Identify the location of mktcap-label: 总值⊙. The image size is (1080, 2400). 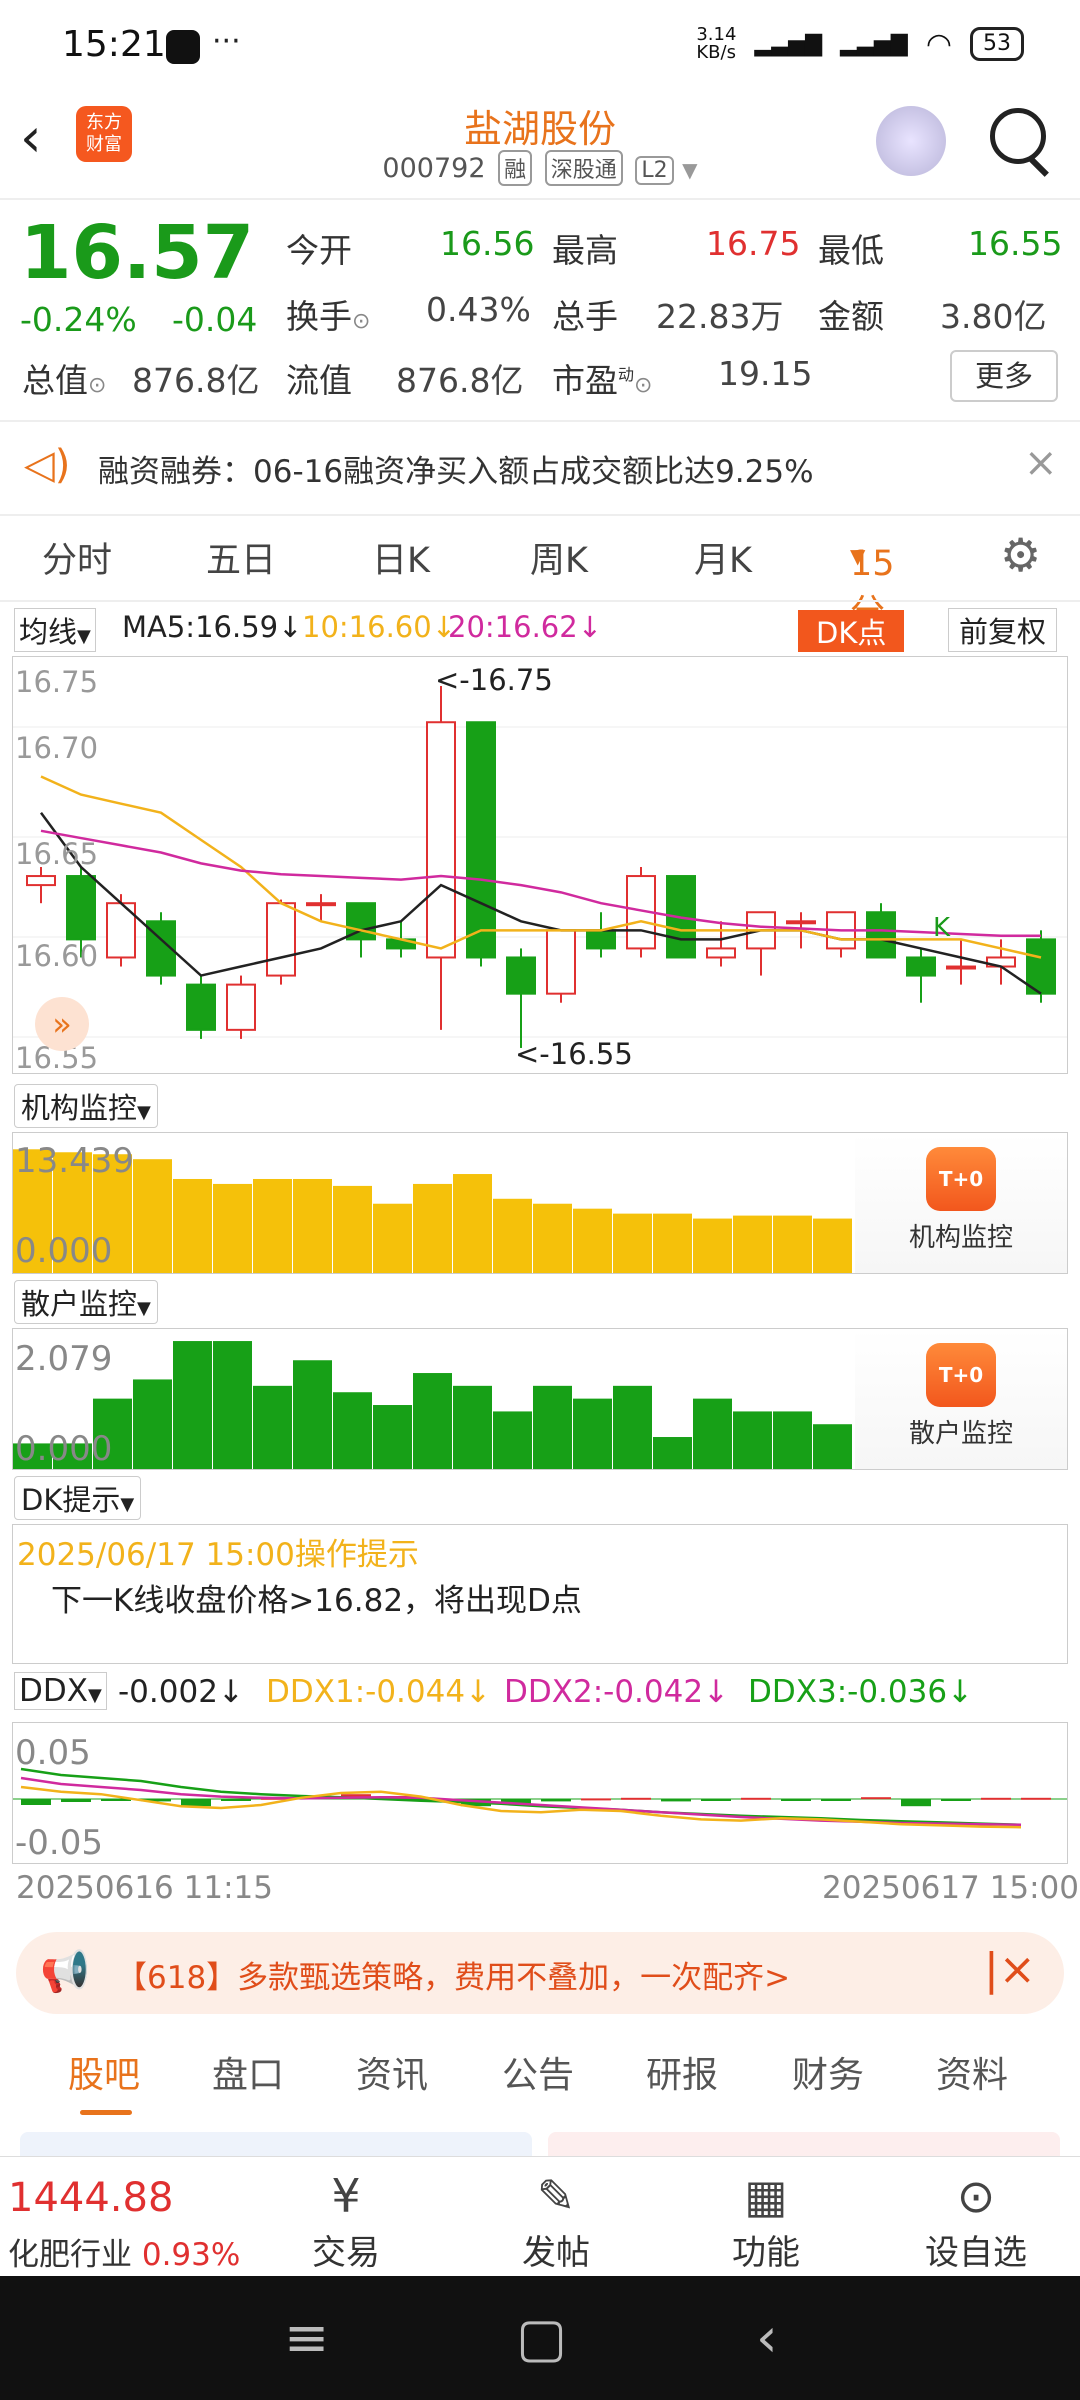
(64, 378).